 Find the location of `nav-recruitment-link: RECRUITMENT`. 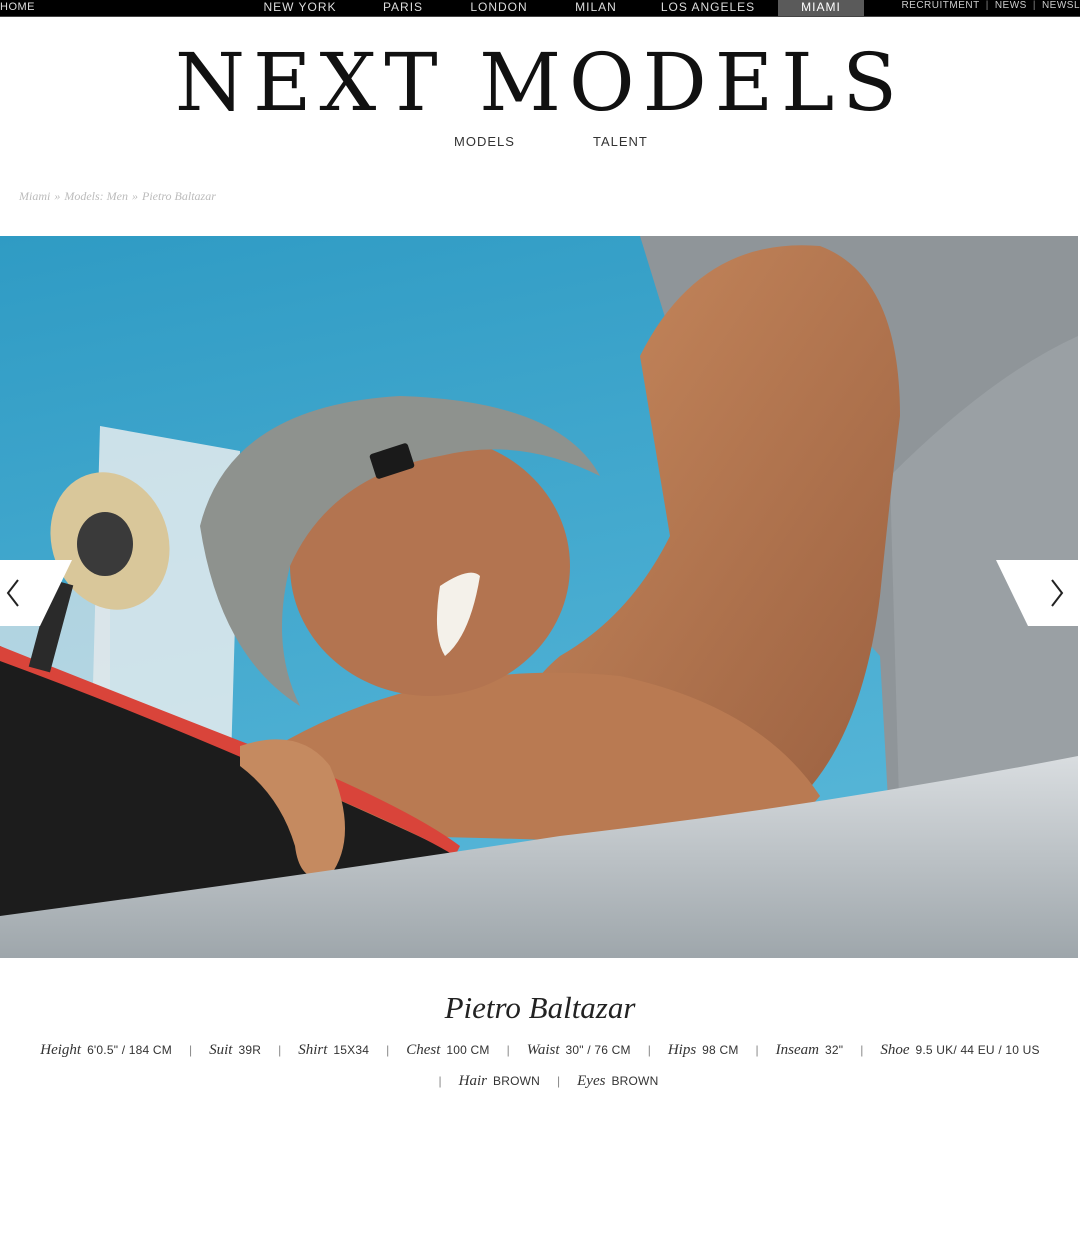

nav-recruitment-link: RECRUITMENT is located at coordinates (940, 5).